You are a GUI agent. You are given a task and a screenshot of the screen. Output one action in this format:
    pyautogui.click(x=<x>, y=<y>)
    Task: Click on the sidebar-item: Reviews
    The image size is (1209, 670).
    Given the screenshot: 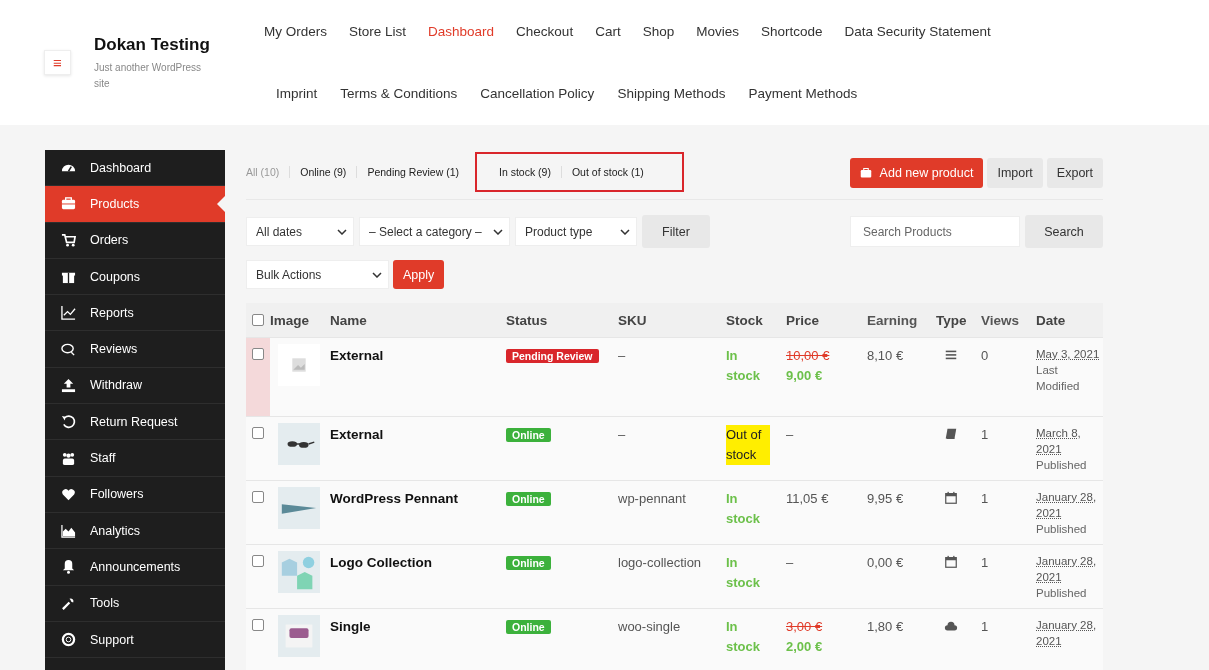 What is the action you would take?
    pyautogui.click(x=135, y=349)
    